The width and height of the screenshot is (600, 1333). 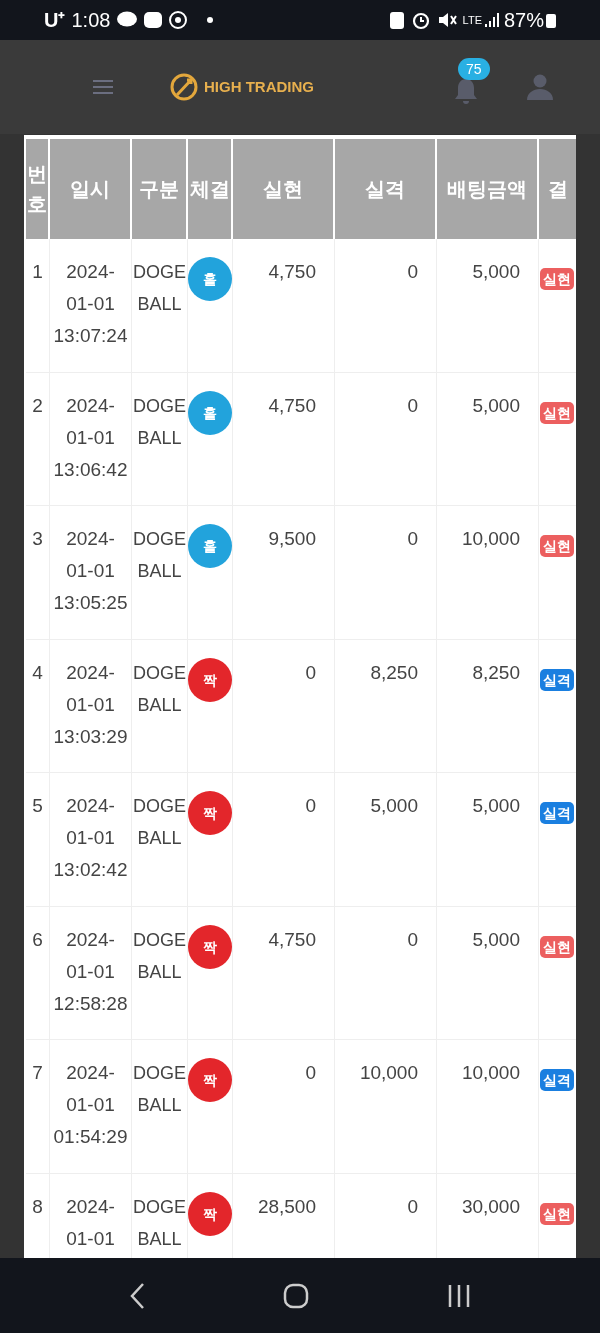 What do you see at coordinates (160, 189) in the screenshot?
I see `column-header: 구분` at bounding box center [160, 189].